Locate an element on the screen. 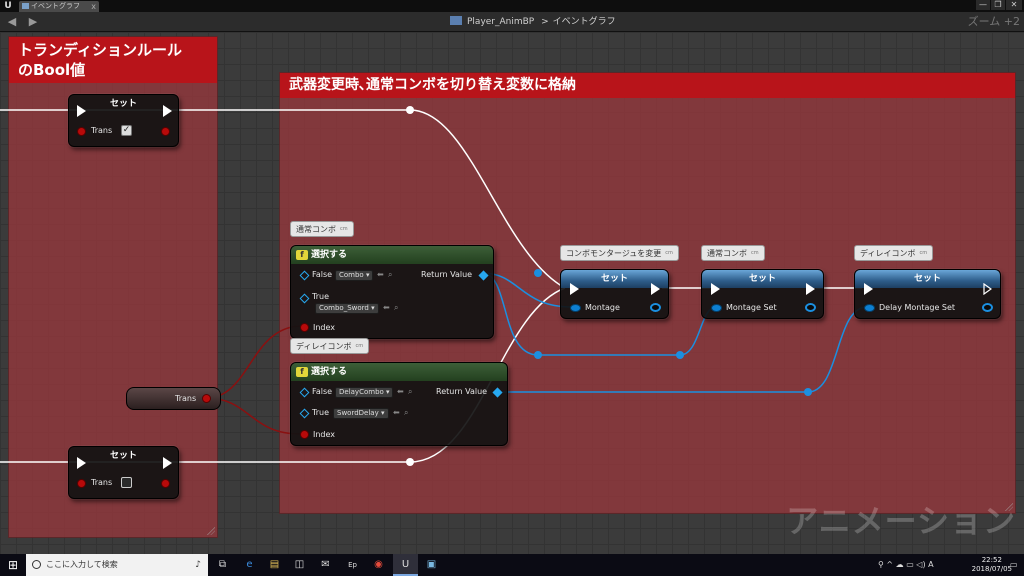 The height and width of the screenshot is (576, 1024). graph-tab-icon is located at coordinates (25, 6).